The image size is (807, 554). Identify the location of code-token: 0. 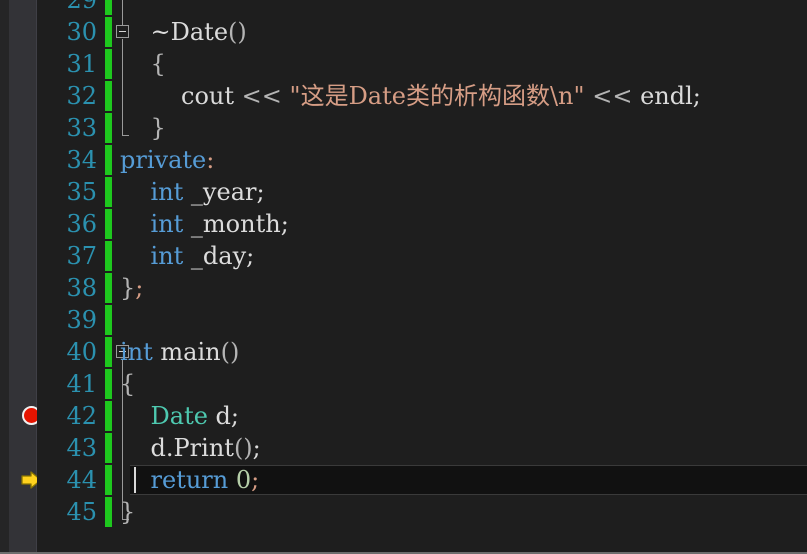
(243, 480).